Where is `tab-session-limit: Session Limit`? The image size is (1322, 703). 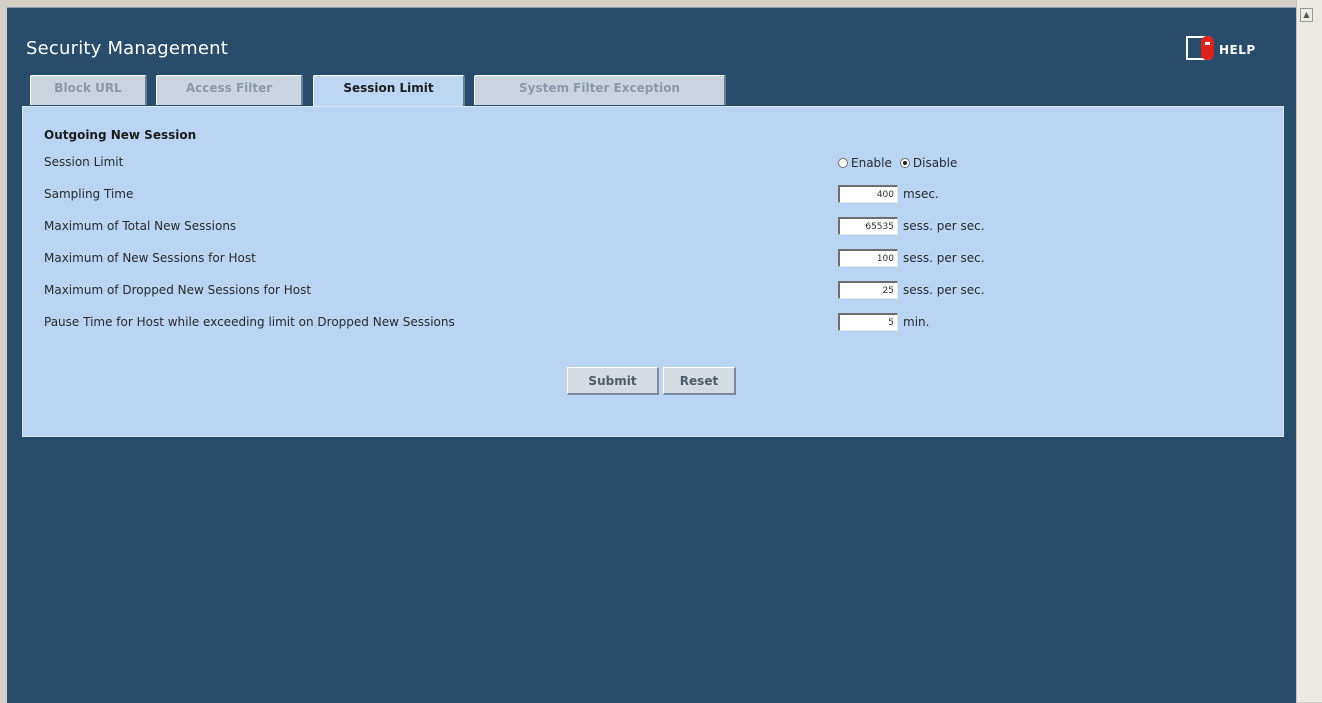 tab-session-limit: Session Limit is located at coordinates (389, 91).